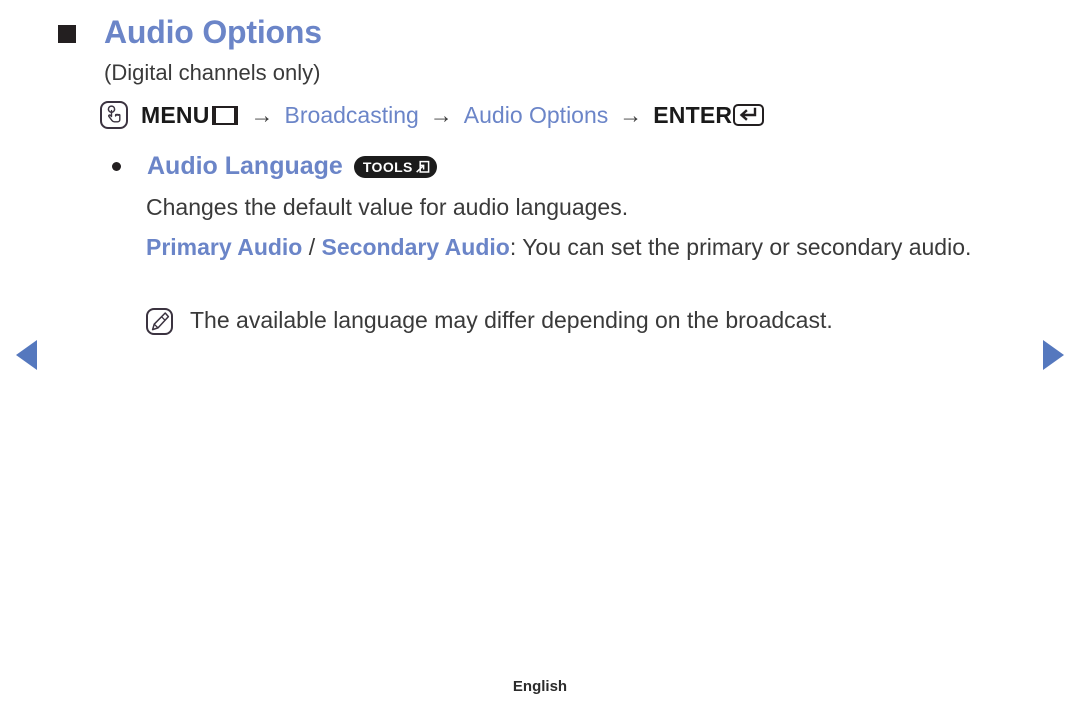 This screenshot has height=705, width=1080. Describe the element at coordinates (1053, 355) in the screenshot. I see `next-page-arrow-icon` at that location.